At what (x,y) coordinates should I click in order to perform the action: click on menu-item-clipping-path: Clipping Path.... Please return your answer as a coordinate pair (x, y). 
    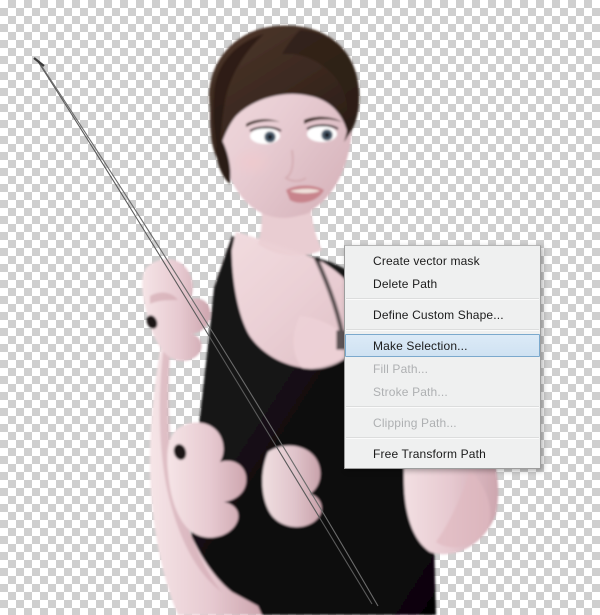
    Looking at the image, I should click on (415, 423).